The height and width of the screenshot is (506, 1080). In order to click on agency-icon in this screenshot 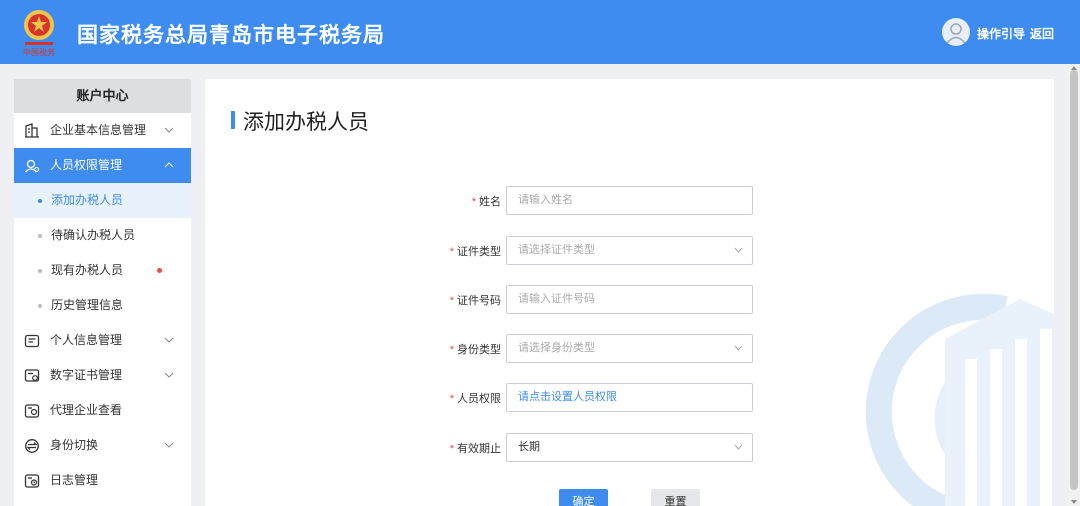, I will do `click(32, 411)`.